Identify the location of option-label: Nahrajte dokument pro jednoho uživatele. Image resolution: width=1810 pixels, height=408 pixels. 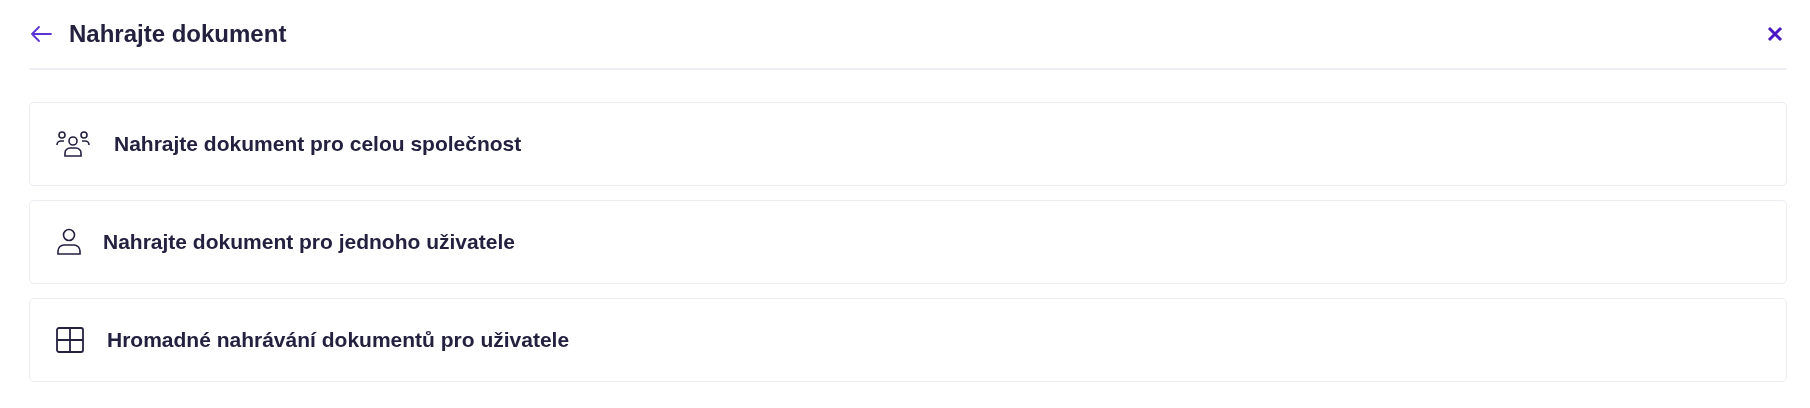
(309, 242).